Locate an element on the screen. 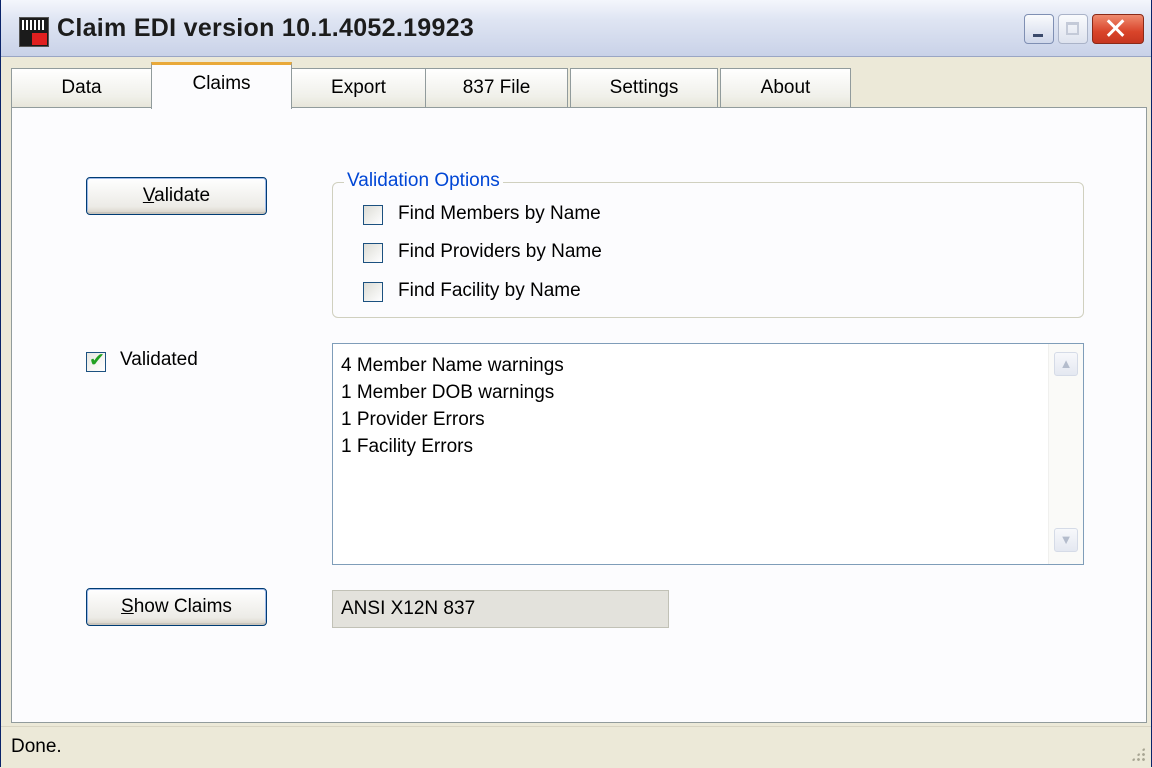  find-members-label: Find Members by Name is located at coordinates (499, 214).